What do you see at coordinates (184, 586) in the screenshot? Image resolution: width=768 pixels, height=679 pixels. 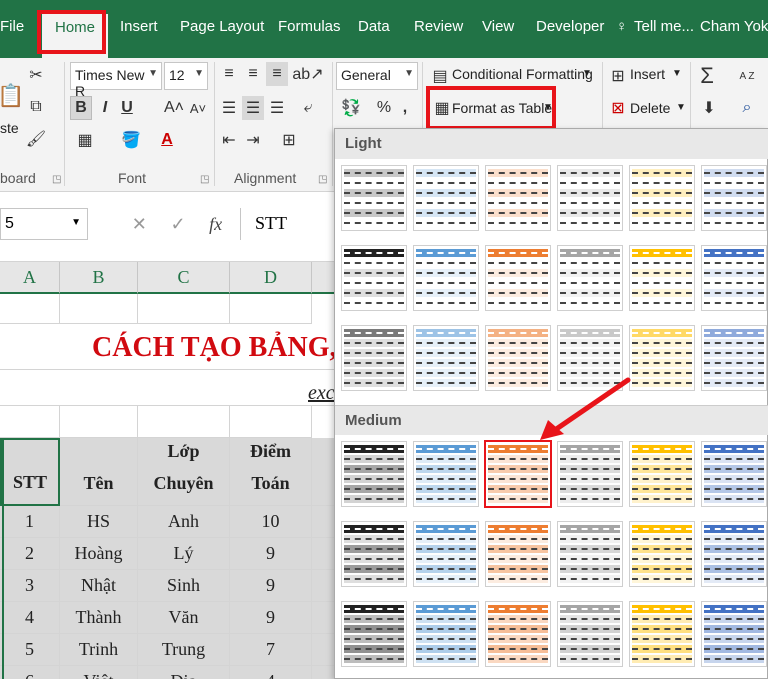 I see `table-cell-lop: Sinh` at bounding box center [184, 586].